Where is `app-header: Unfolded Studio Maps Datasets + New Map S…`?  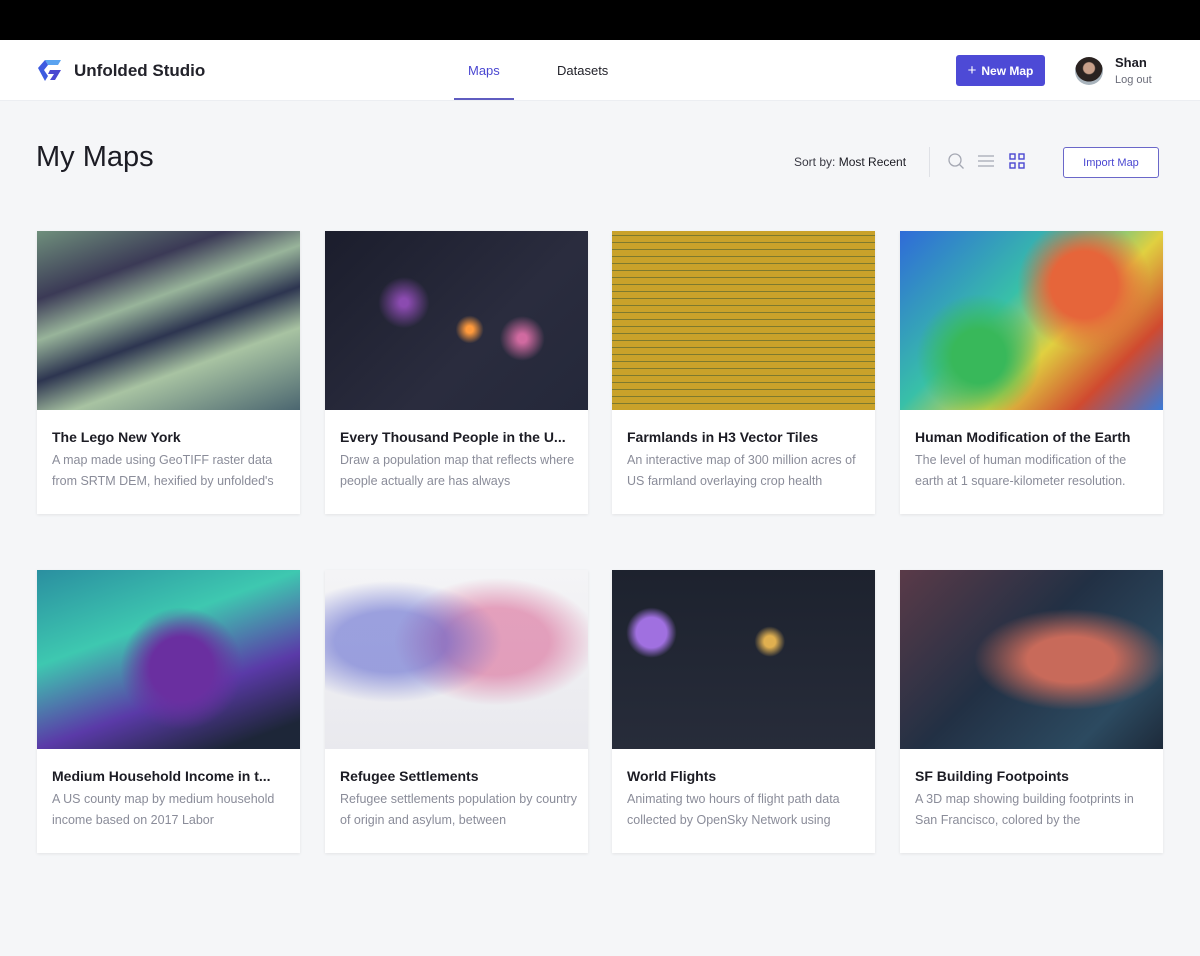 app-header: Unfolded Studio Maps Datasets + New Map S… is located at coordinates (600, 70).